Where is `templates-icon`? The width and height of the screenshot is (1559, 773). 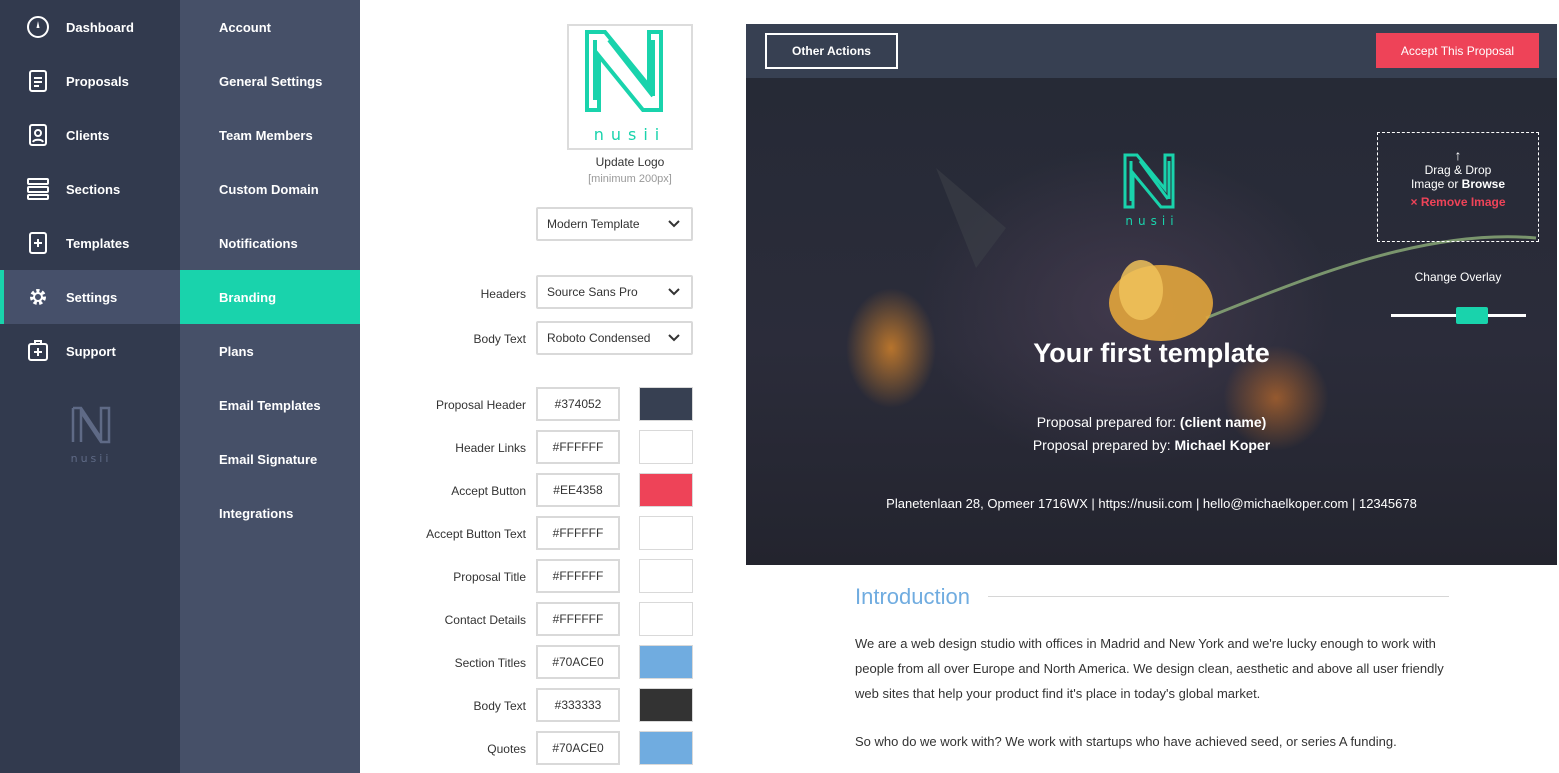
templates-icon is located at coordinates (38, 243).